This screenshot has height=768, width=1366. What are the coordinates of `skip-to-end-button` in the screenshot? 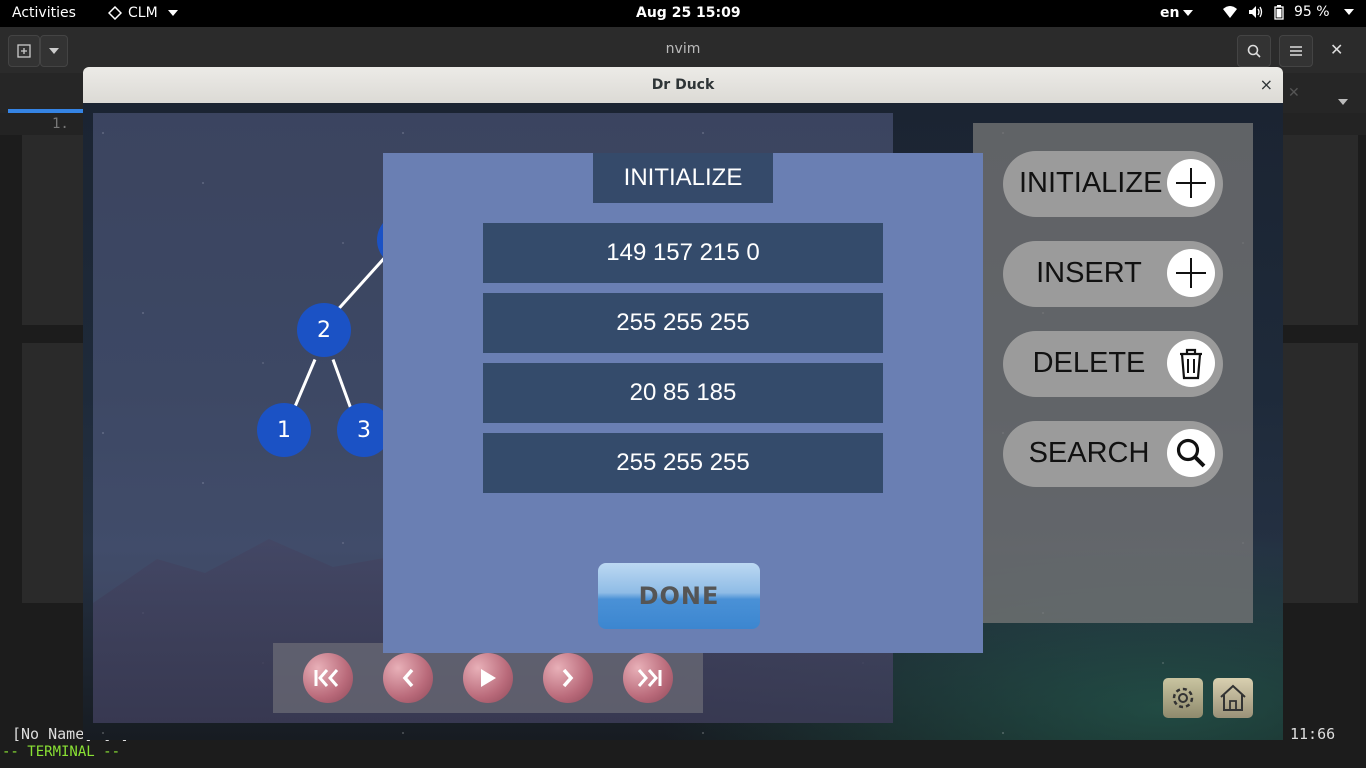 It's located at (648, 678).